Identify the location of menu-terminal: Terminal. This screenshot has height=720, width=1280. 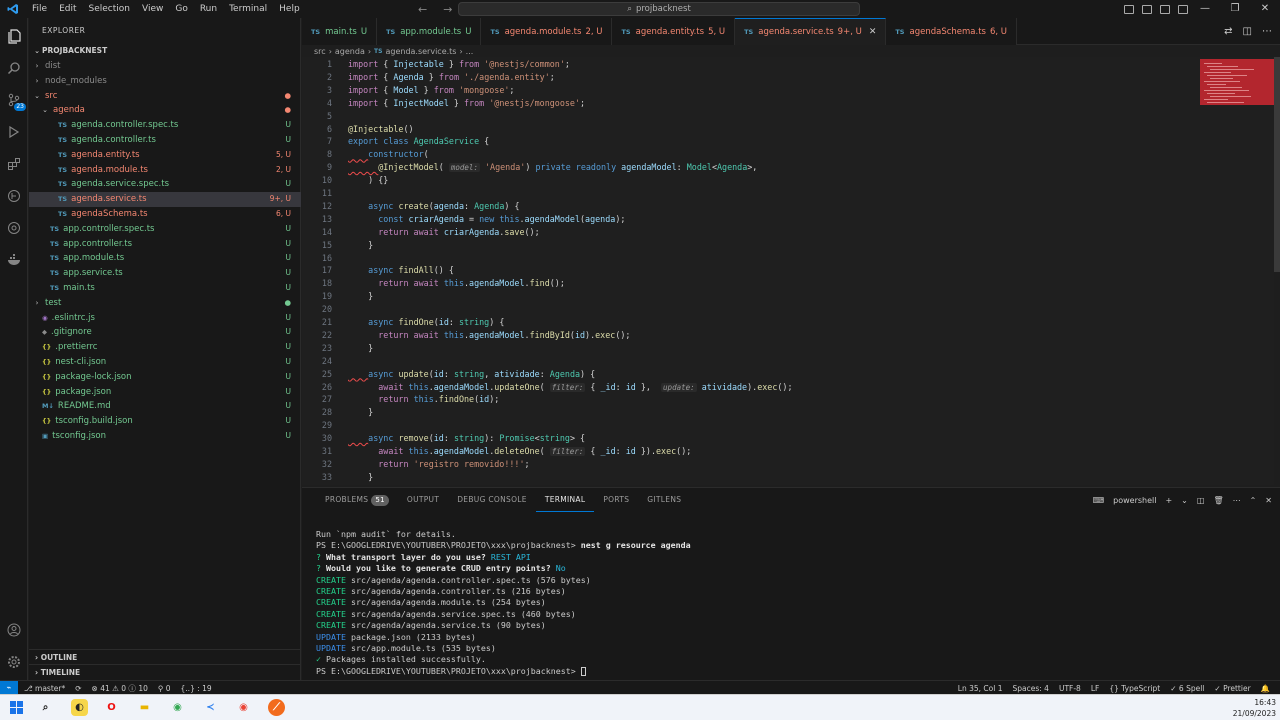
(248, 9).